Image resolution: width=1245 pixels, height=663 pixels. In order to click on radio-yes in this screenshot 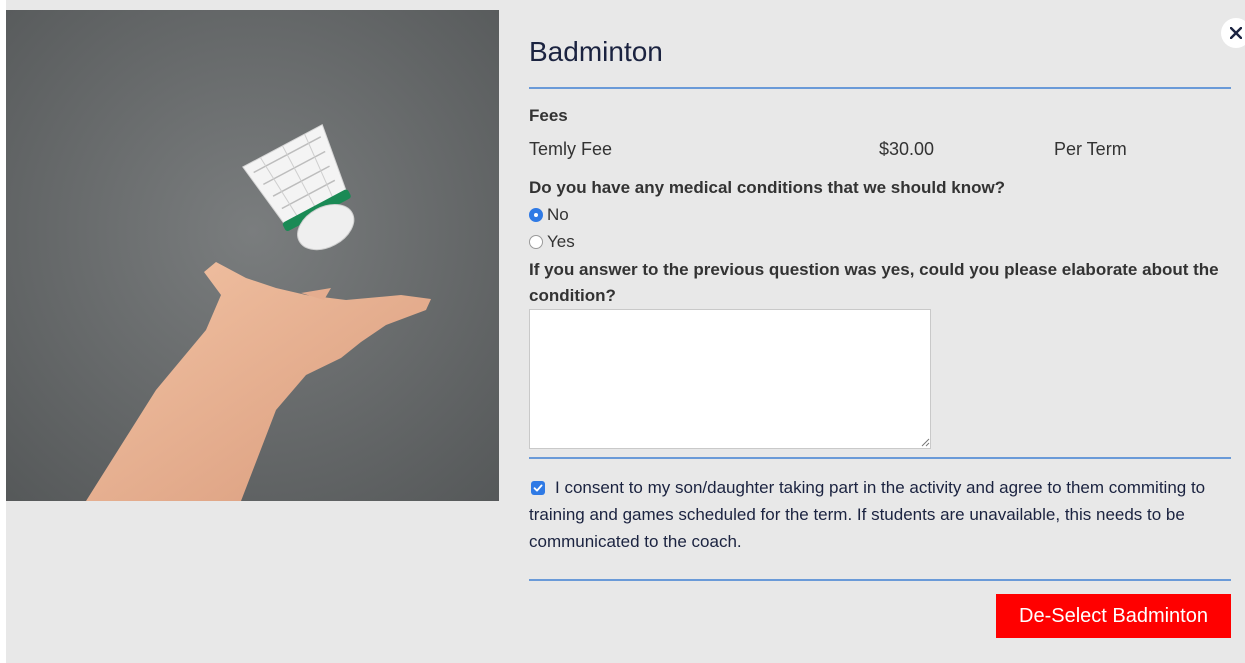, I will do `click(536, 242)`.